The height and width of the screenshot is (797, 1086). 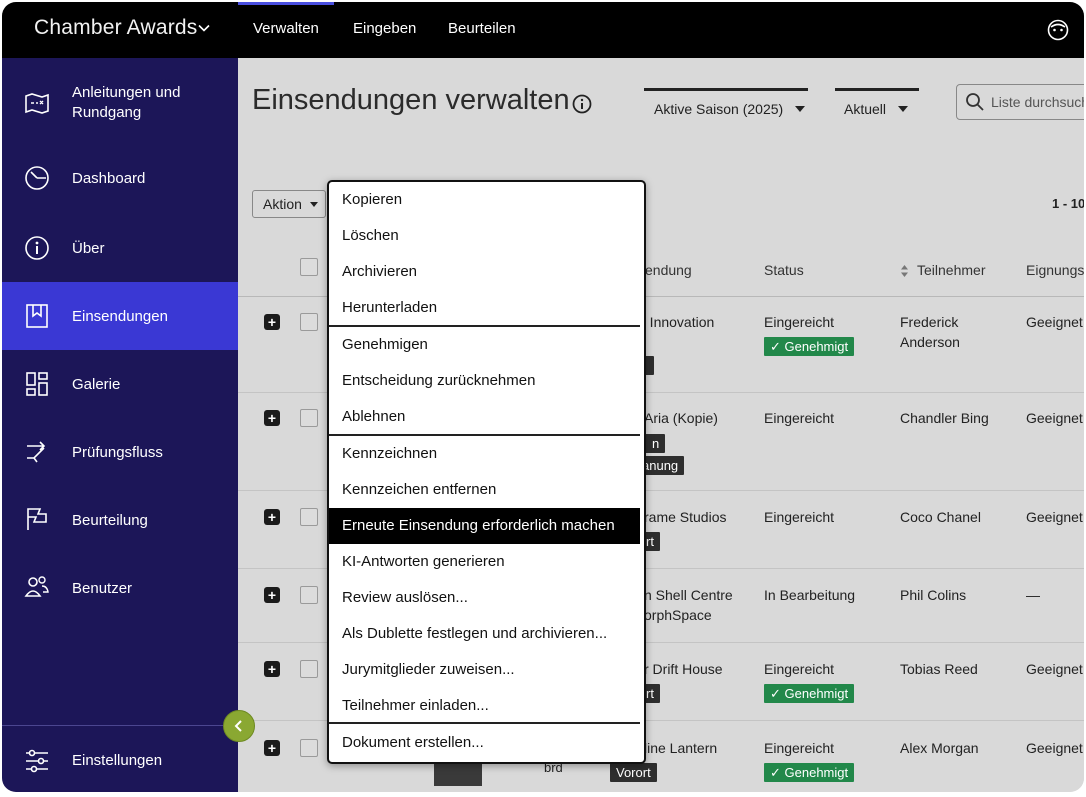 I want to click on sidebar-item-gallery: Galerie, so click(x=120, y=384).